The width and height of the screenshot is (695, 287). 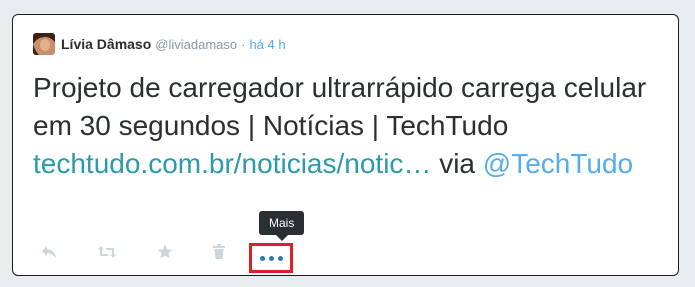 I want to click on more-dots-icon, so click(x=271, y=258).